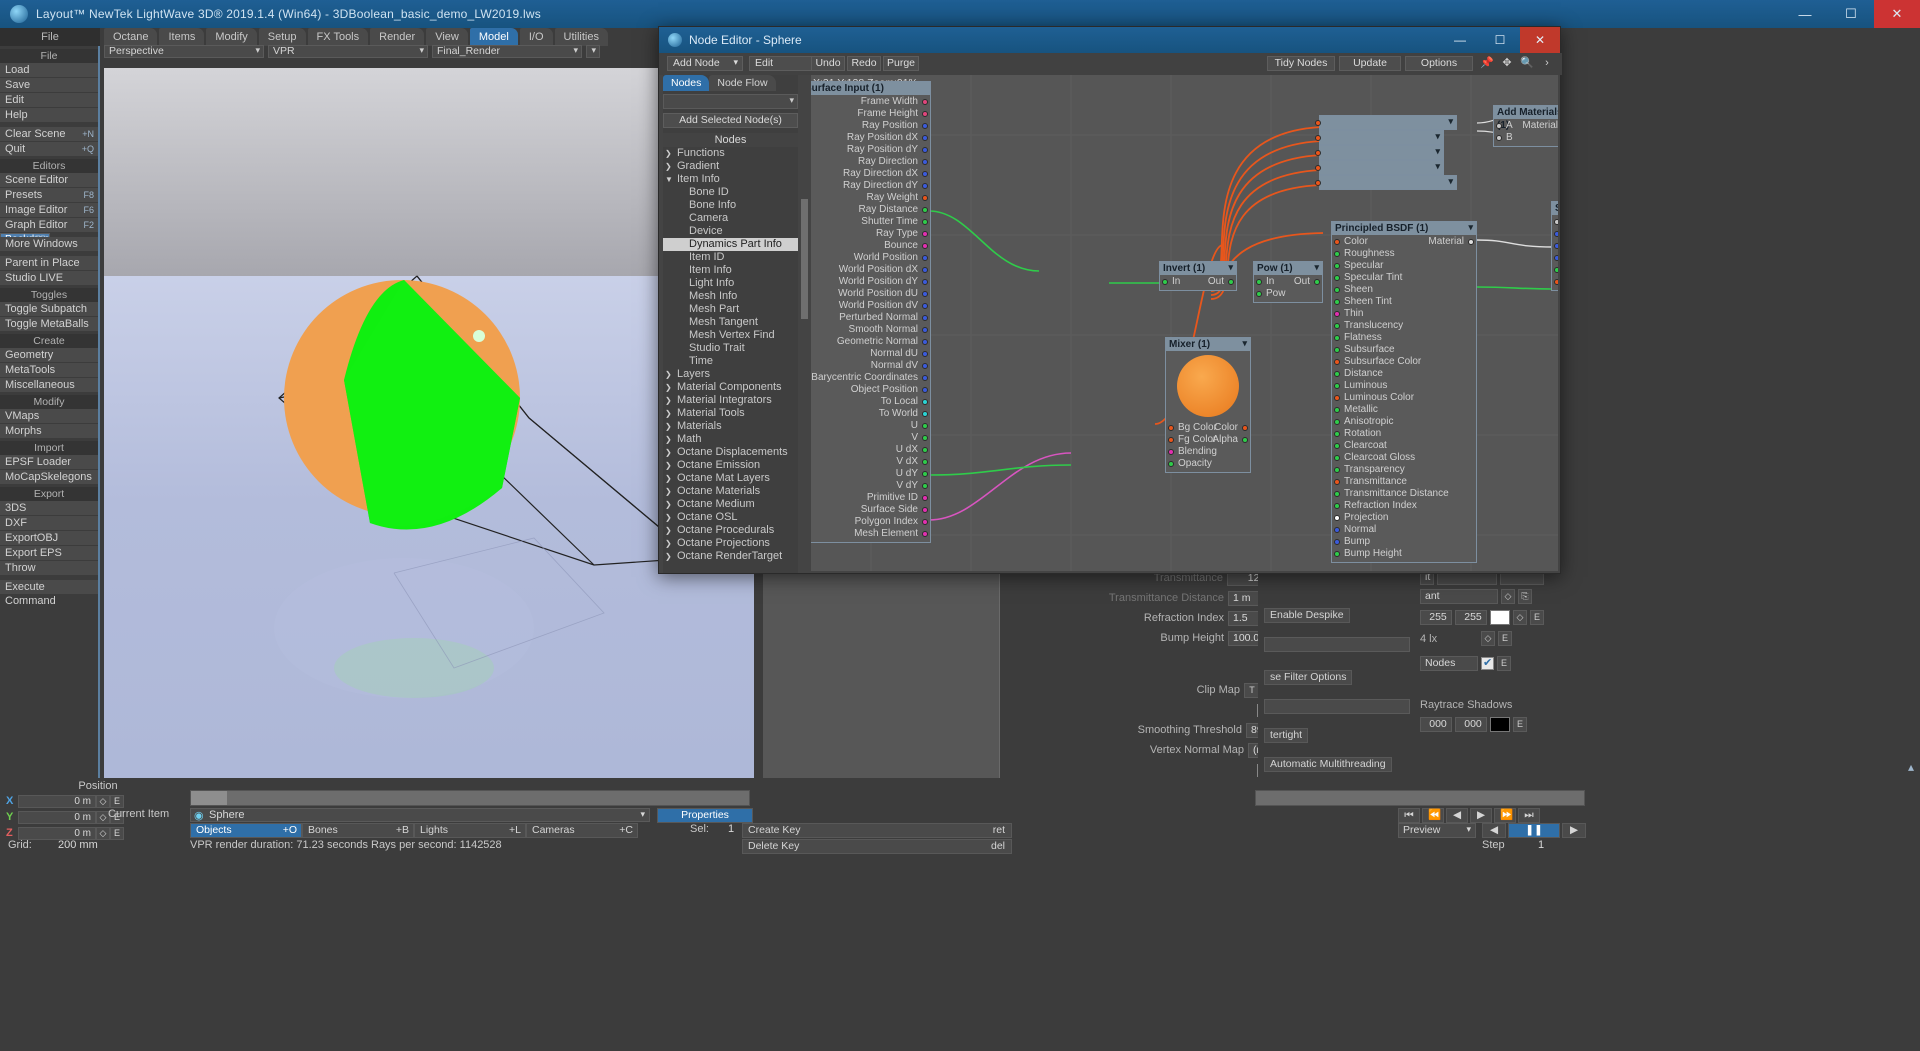  What do you see at coordinates (671, 179) in the screenshot?
I see `chevron-down-icon: ▼` at bounding box center [671, 179].